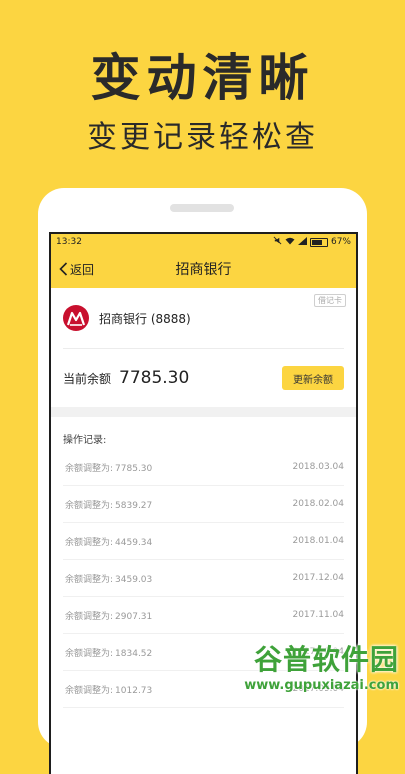 This screenshot has height=774, width=405. What do you see at coordinates (87, 378) in the screenshot?
I see `balance-label: 当前余额` at bounding box center [87, 378].